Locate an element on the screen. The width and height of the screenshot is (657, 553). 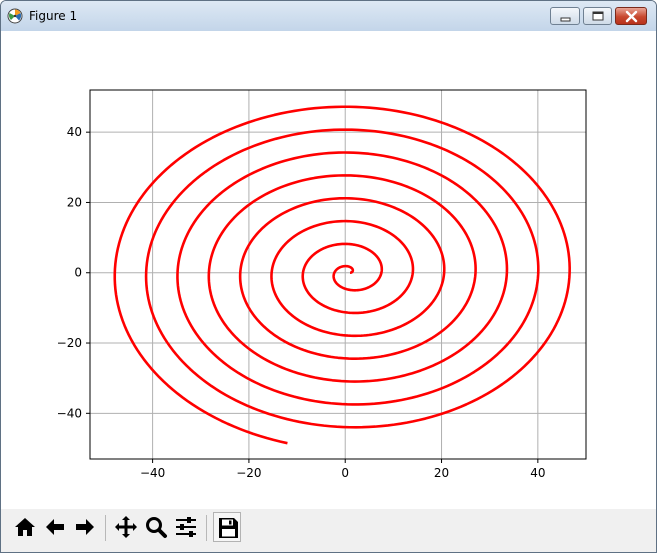
pan-button is located at coordinates (126, 527).